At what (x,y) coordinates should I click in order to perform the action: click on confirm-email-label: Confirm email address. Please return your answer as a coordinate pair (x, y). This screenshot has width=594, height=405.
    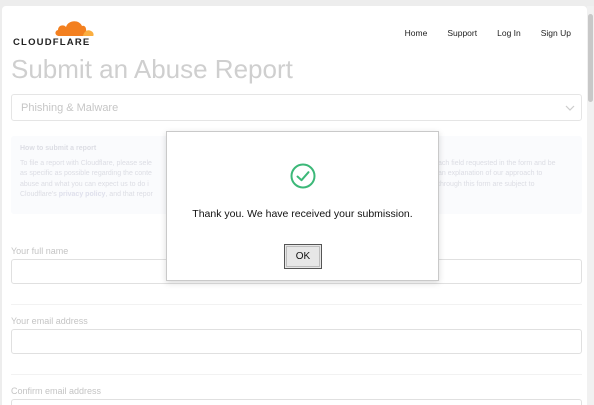
    Looking at the image, I should click on (56, 391).